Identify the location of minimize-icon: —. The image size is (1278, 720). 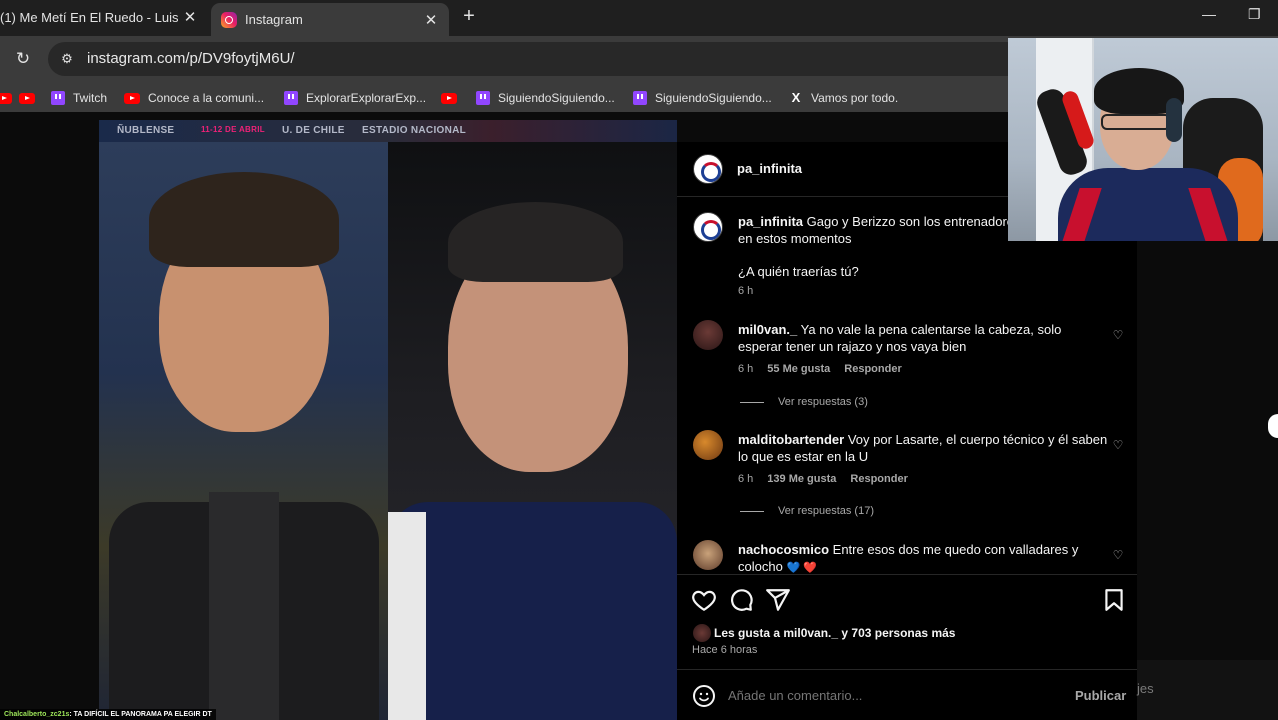
(1209, 14).